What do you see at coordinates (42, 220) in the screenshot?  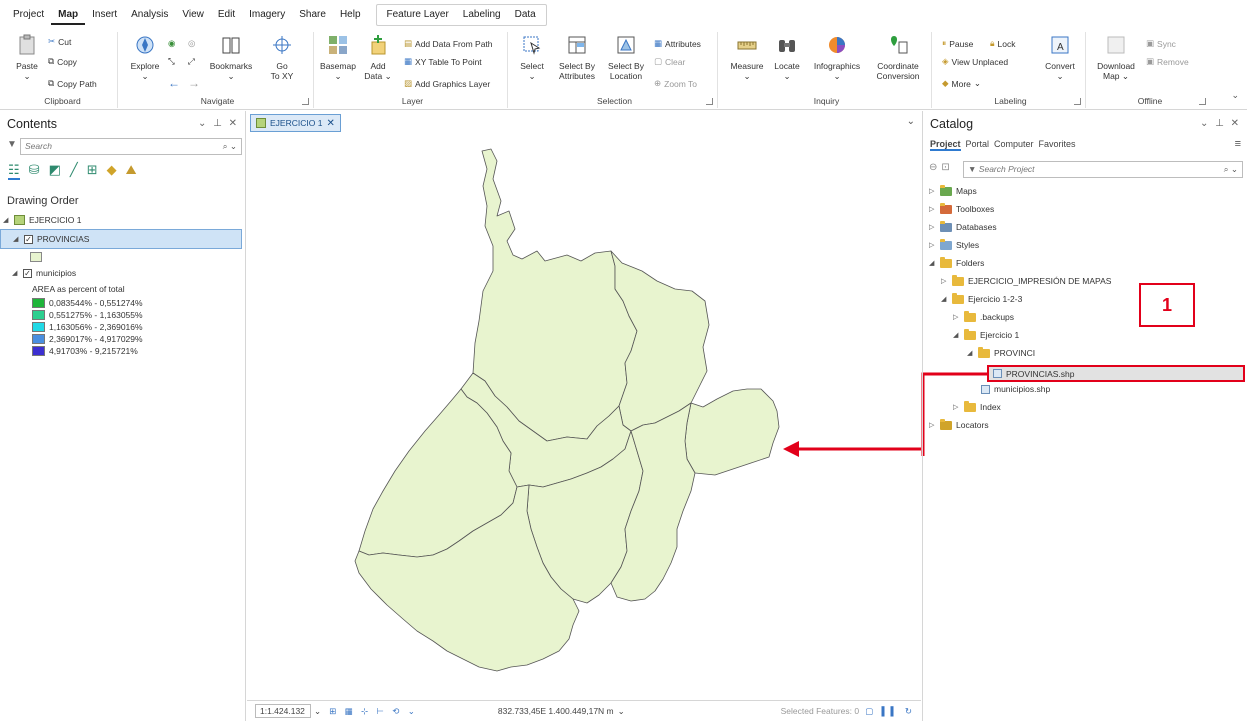 I see `map-node: ◢ EJERCICIO 1` at bounding box center [42, 220].